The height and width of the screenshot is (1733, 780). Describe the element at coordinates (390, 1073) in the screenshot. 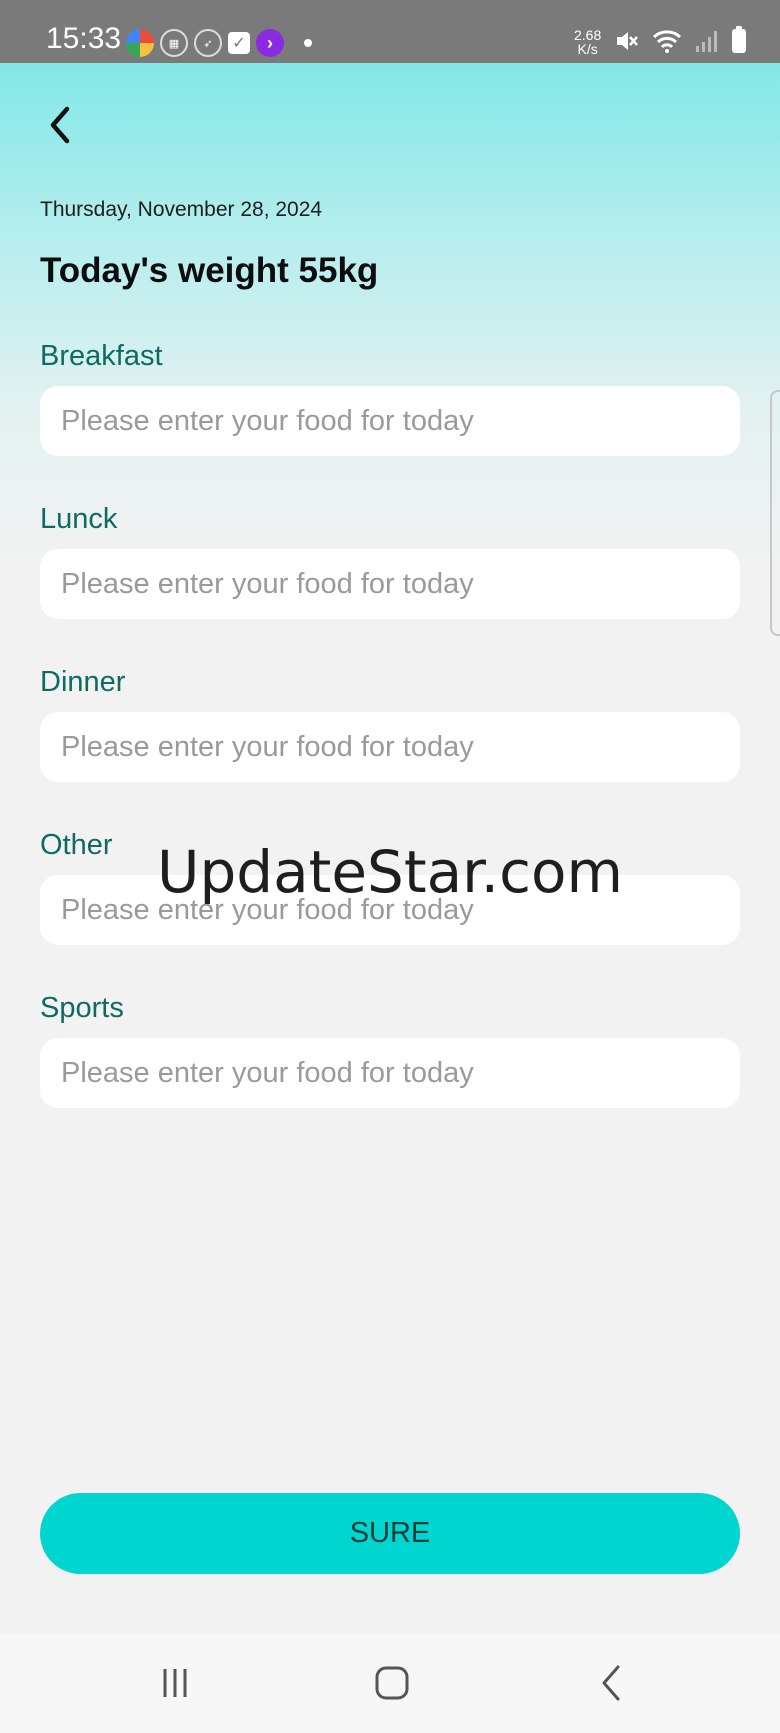

I see `sports-input` at that location.